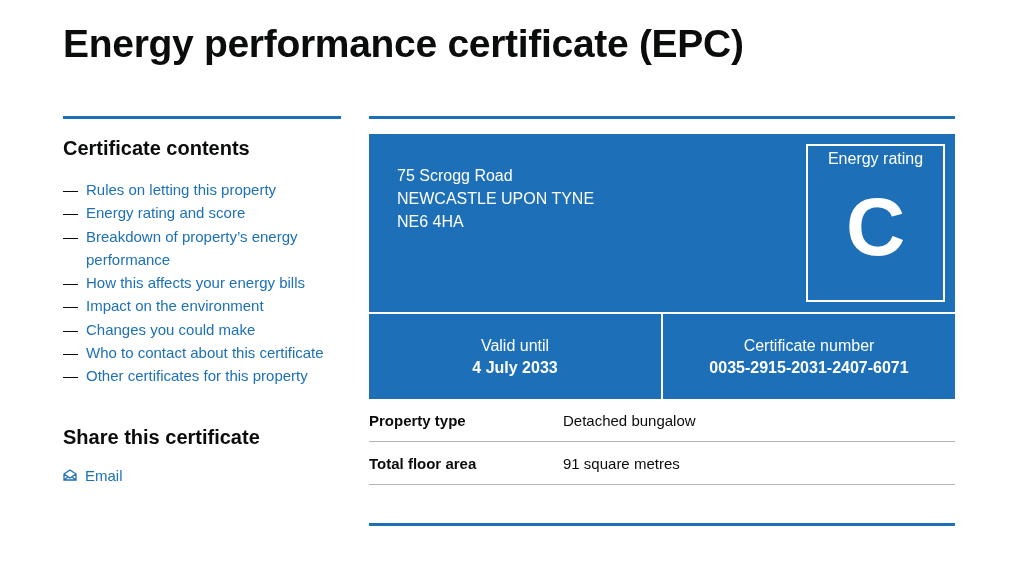 This screenshot has width=1024, height=564. What do you see at coordinates (875, 227) in the screenshot?
I see `rating-grade: C` at bounding box center [875, 227].